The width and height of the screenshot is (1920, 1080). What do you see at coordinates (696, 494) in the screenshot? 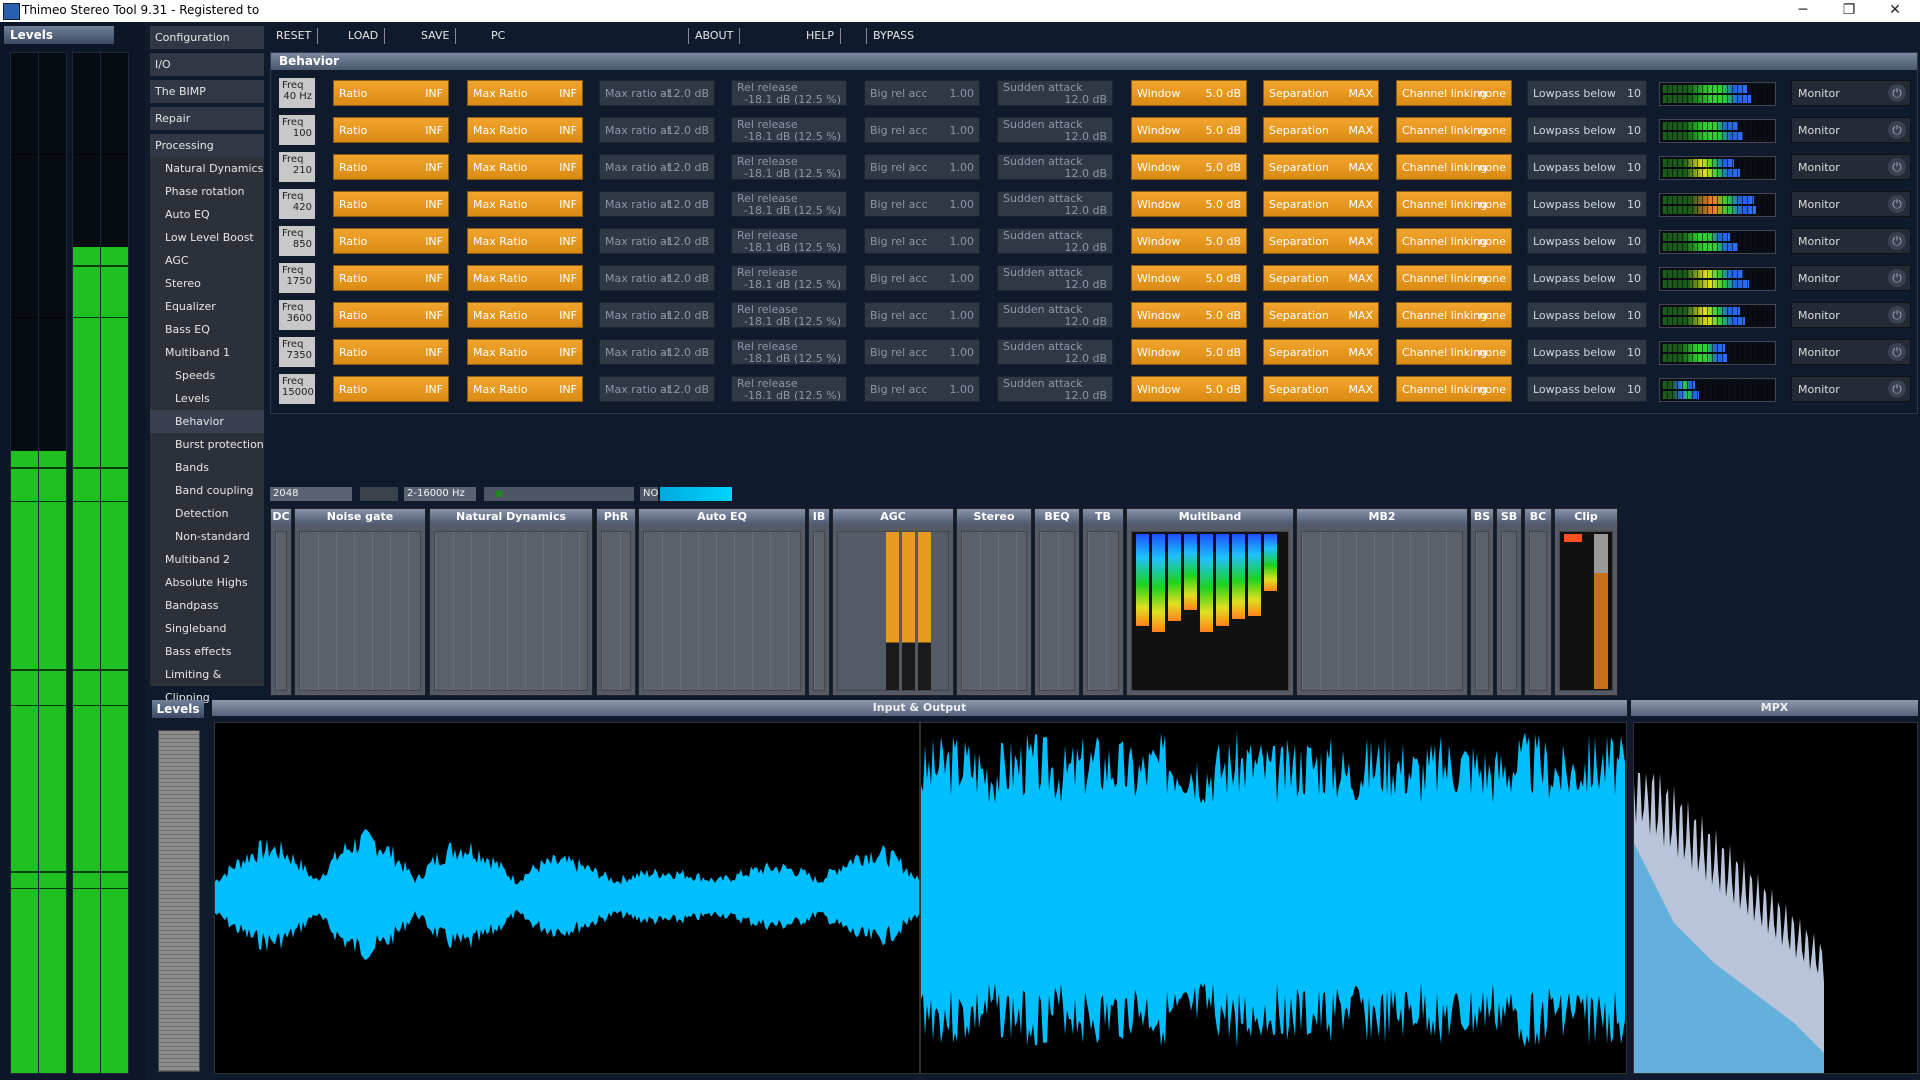
I see `no-bar` at bounding box center [696, 494].